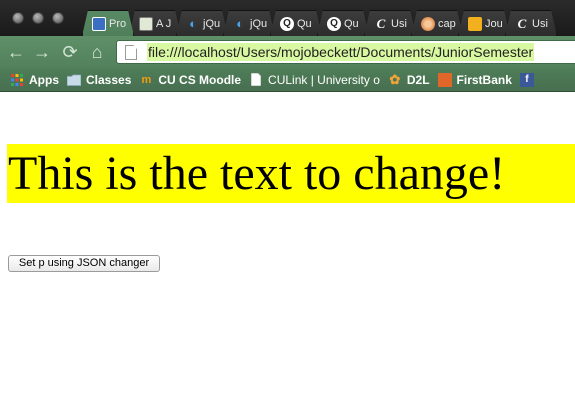  What do you see at coordinates (99, 24) in the screenshot?
I see `page-grid-icon` at bounding box center [99, 24].